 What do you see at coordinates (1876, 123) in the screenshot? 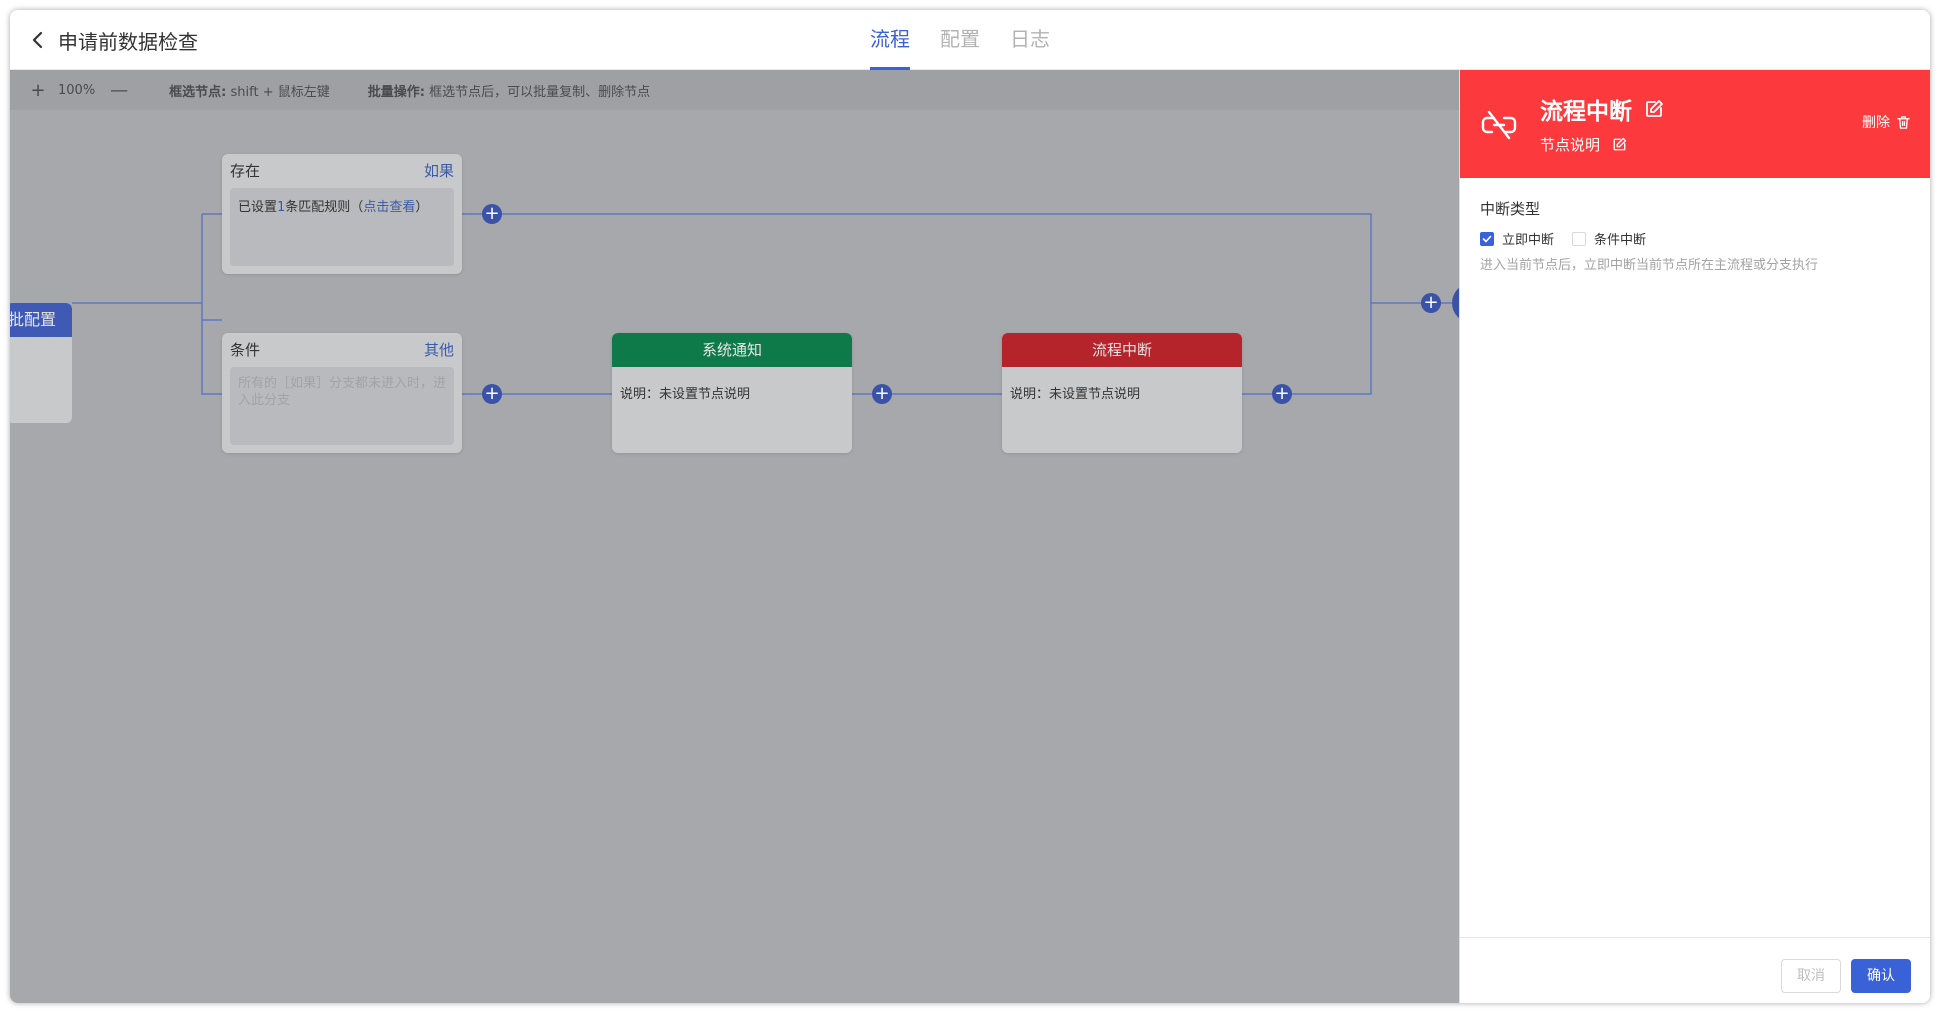
I see `delete-label: 删除` at bounding box center [1876, 123].